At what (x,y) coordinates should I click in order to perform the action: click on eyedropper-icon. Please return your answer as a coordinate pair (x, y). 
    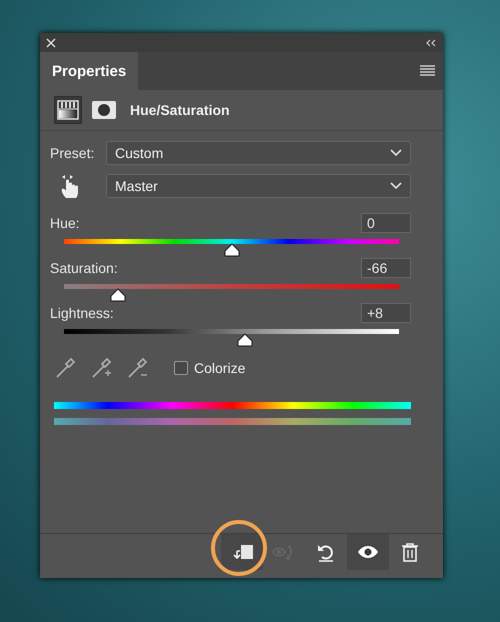
    Looking at the image, I should click on (66, 368).